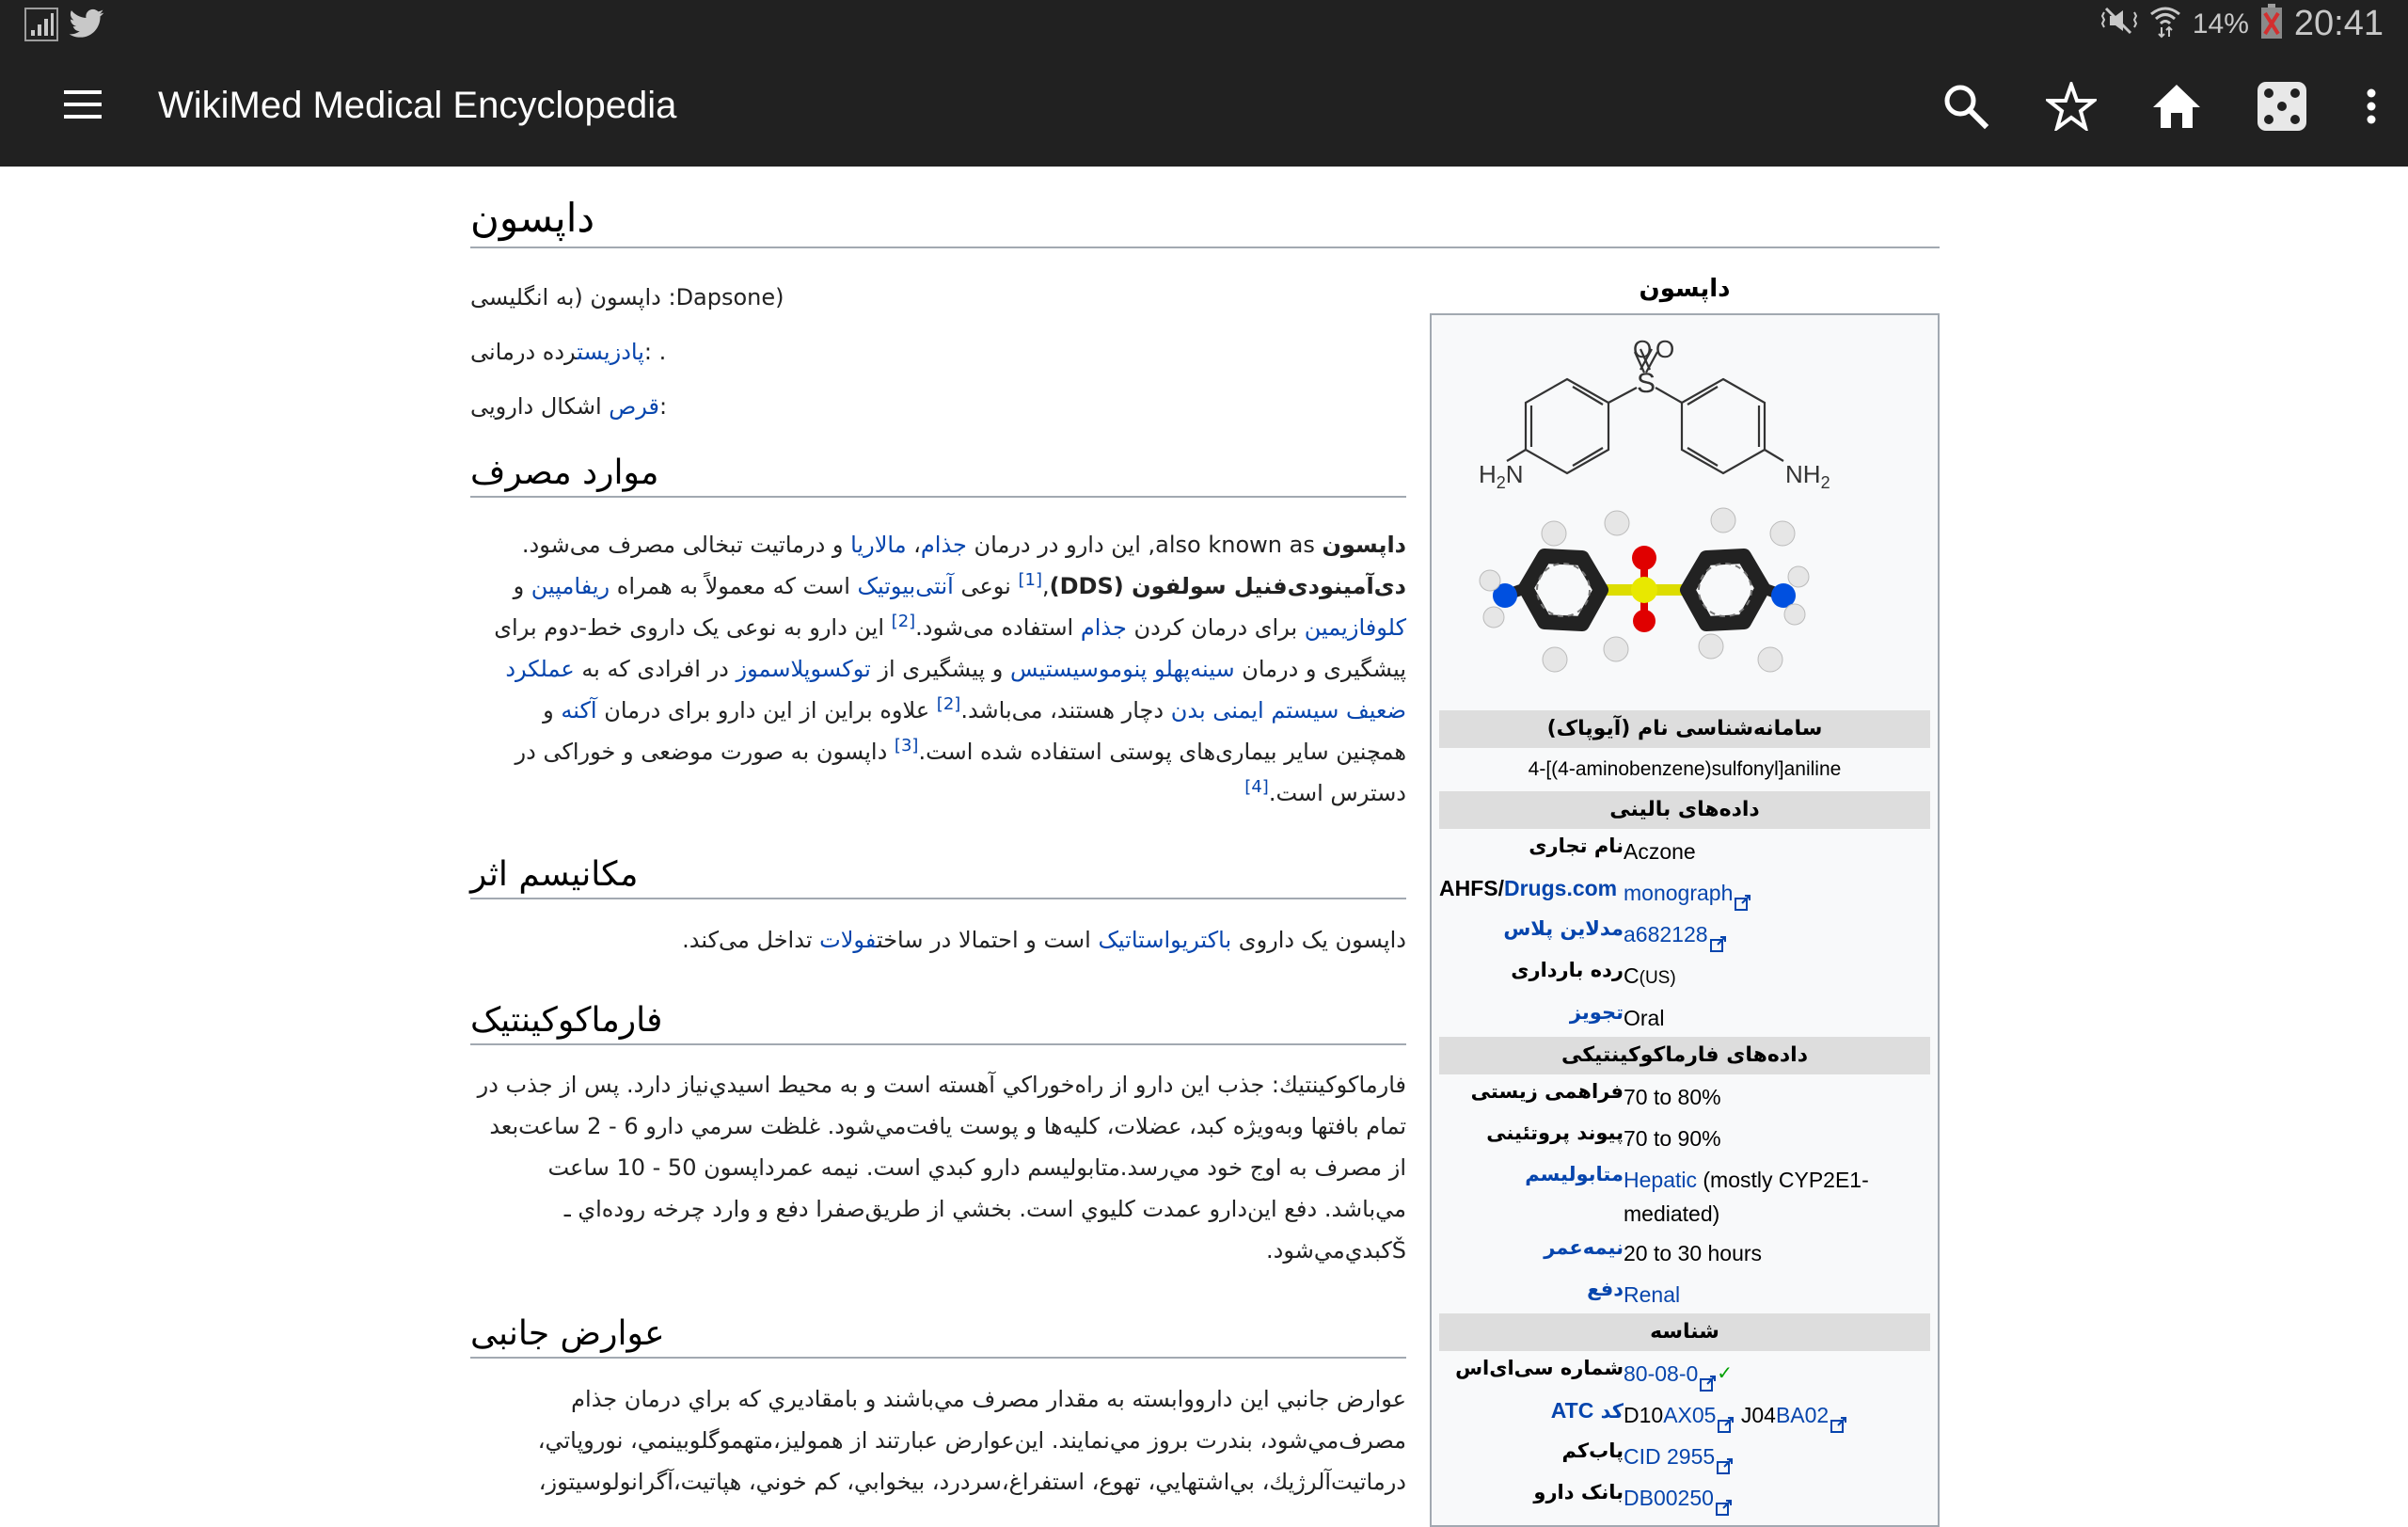 The width and height of the screenshot is (2408, 1527). What do you see at coordinates (1803, 1415) in the screenshot?
I see `atc-code-link: BA02` at bounding box center [1803, 1415].